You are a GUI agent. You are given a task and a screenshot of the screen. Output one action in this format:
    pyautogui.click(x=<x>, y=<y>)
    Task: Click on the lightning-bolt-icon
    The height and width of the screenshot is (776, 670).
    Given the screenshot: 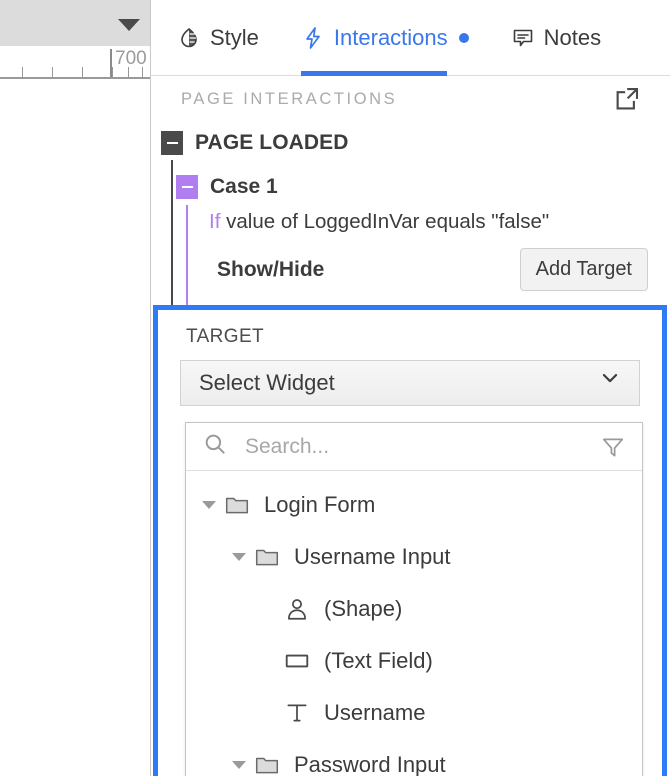 What is the action you would take?
    pyautogui.click(x=313, y=38)
    